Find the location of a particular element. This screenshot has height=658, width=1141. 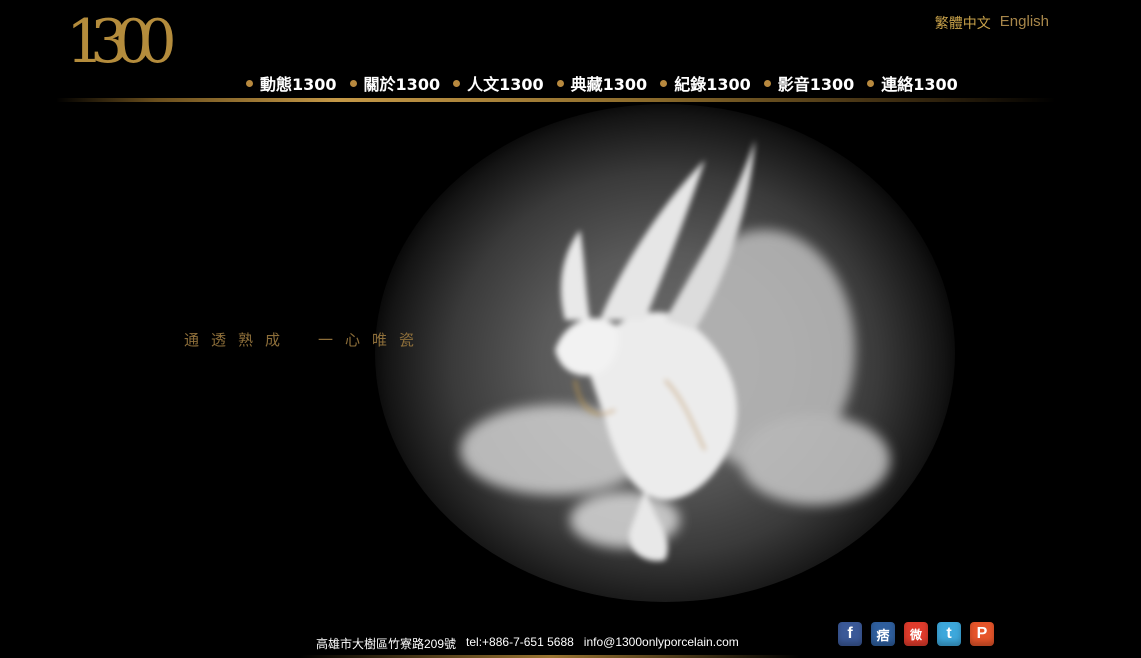

nav-item-video: 影音1300 is located at coordinates (809, 83).